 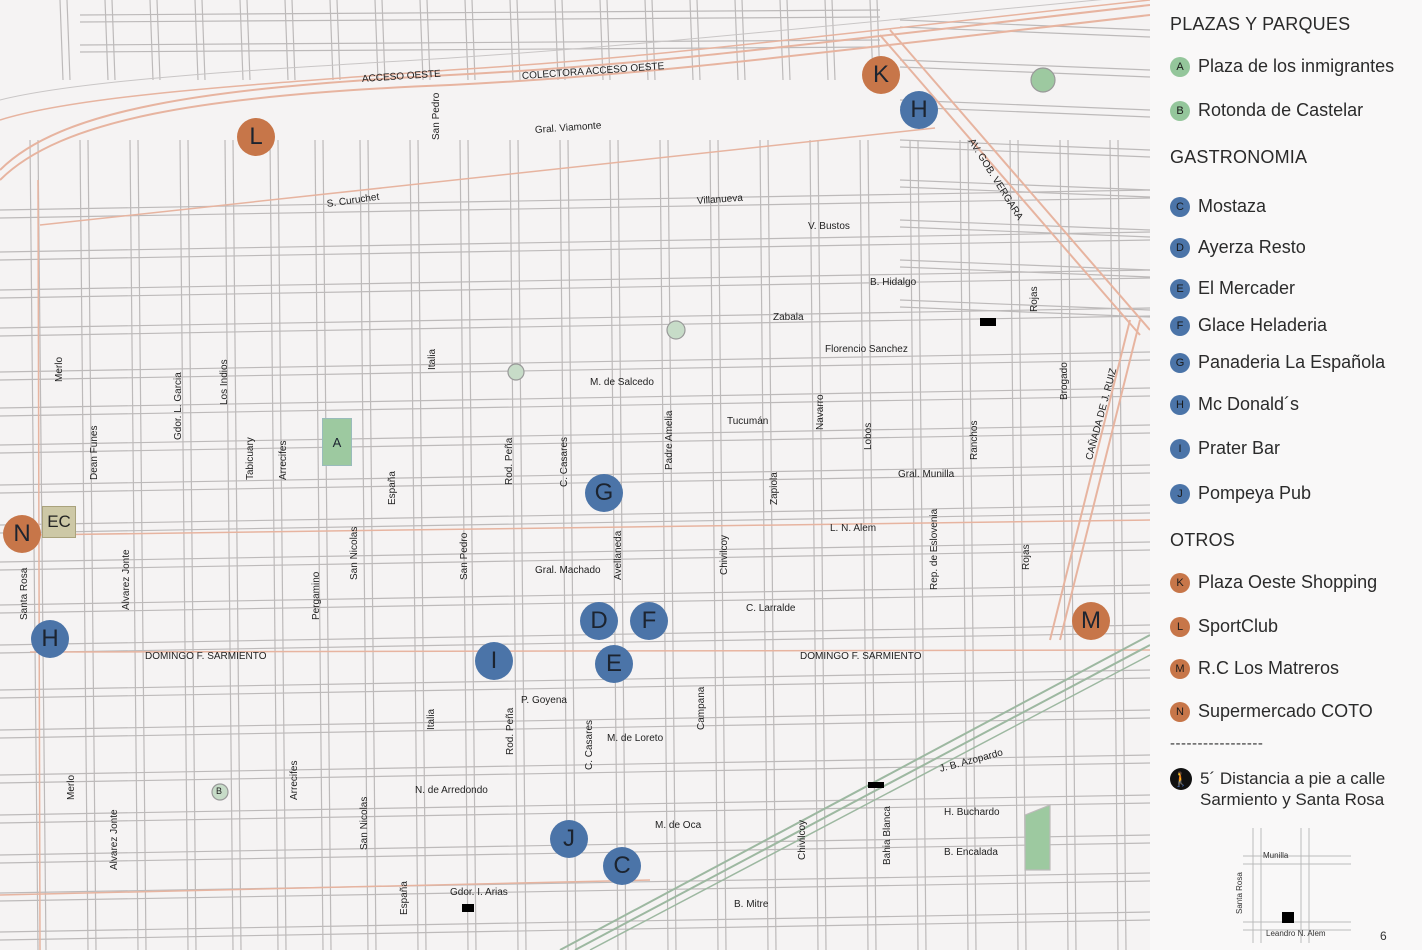 What do you see at coordinates (649, 621) in the screenshot?
I see `map-marker-f: F` at bounding box center [649, 621].